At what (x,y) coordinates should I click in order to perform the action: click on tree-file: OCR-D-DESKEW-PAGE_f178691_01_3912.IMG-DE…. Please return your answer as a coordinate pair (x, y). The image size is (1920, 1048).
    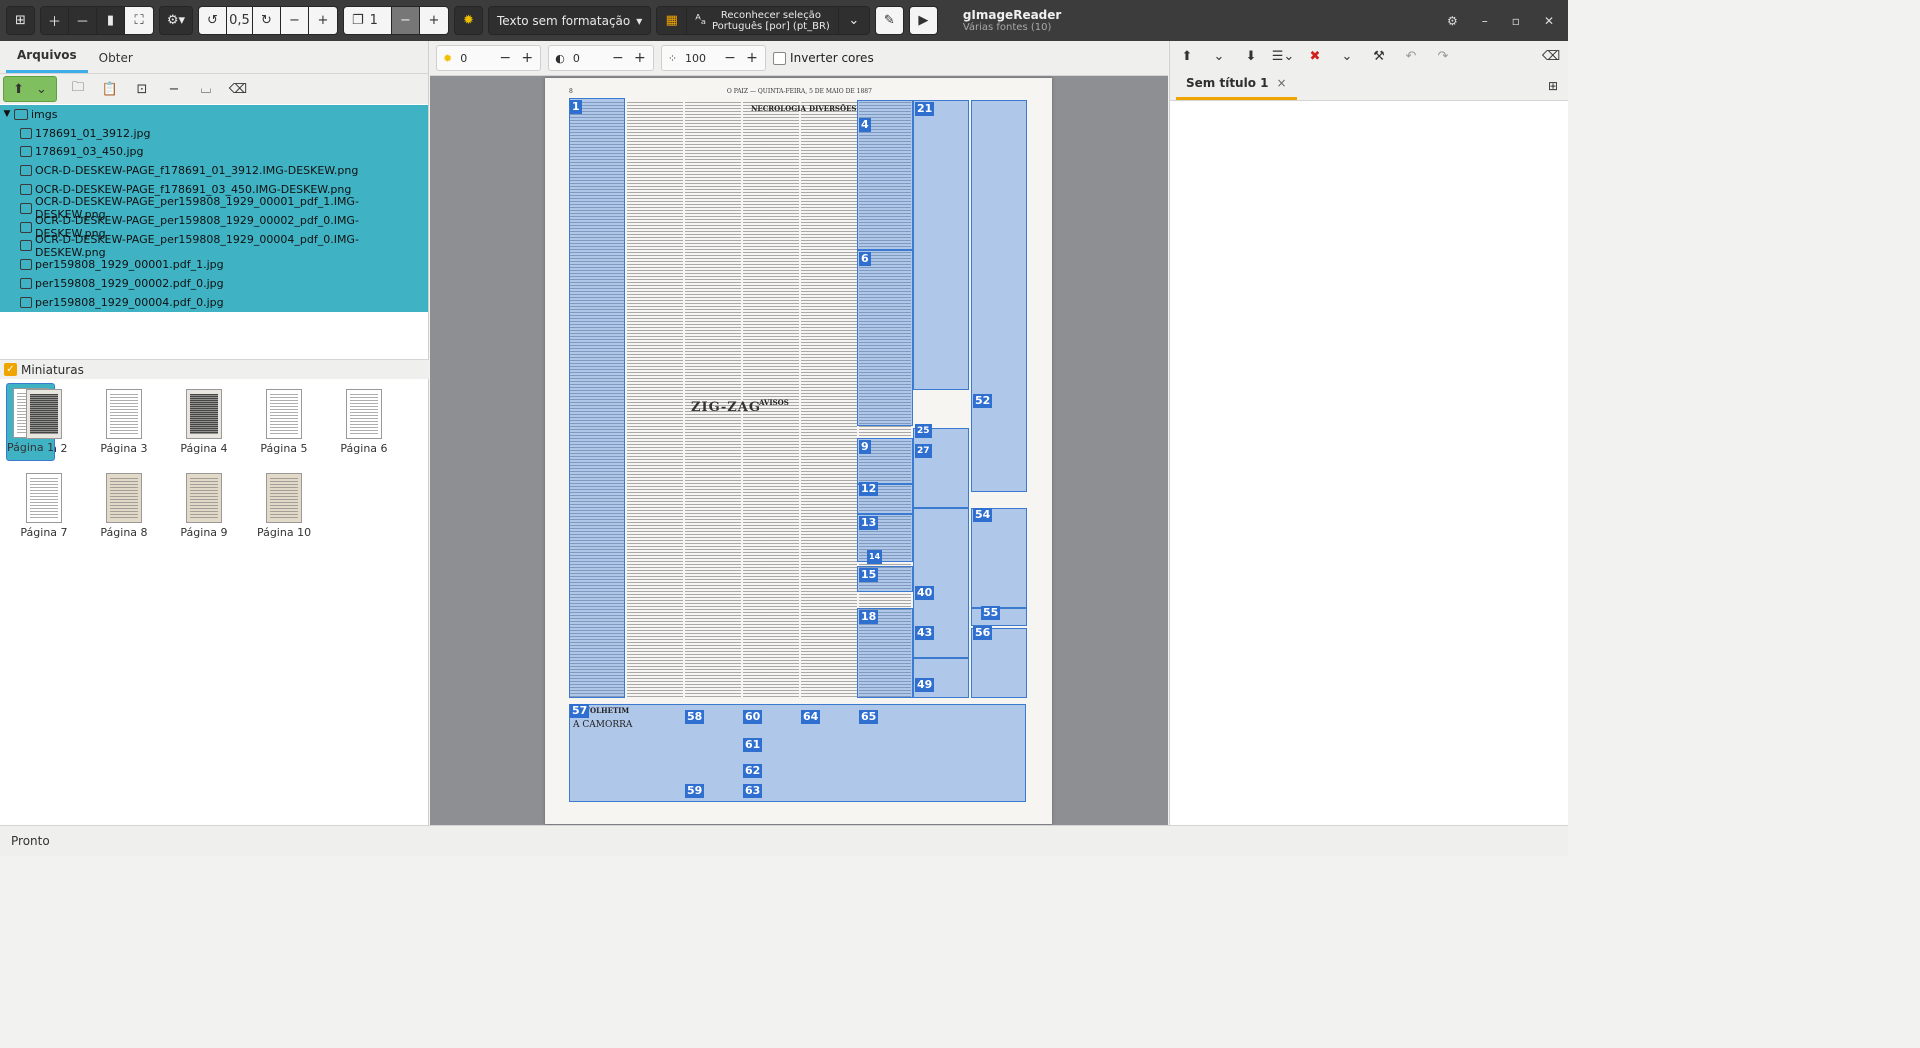
    Looking at the image, I should click on (214, 171).